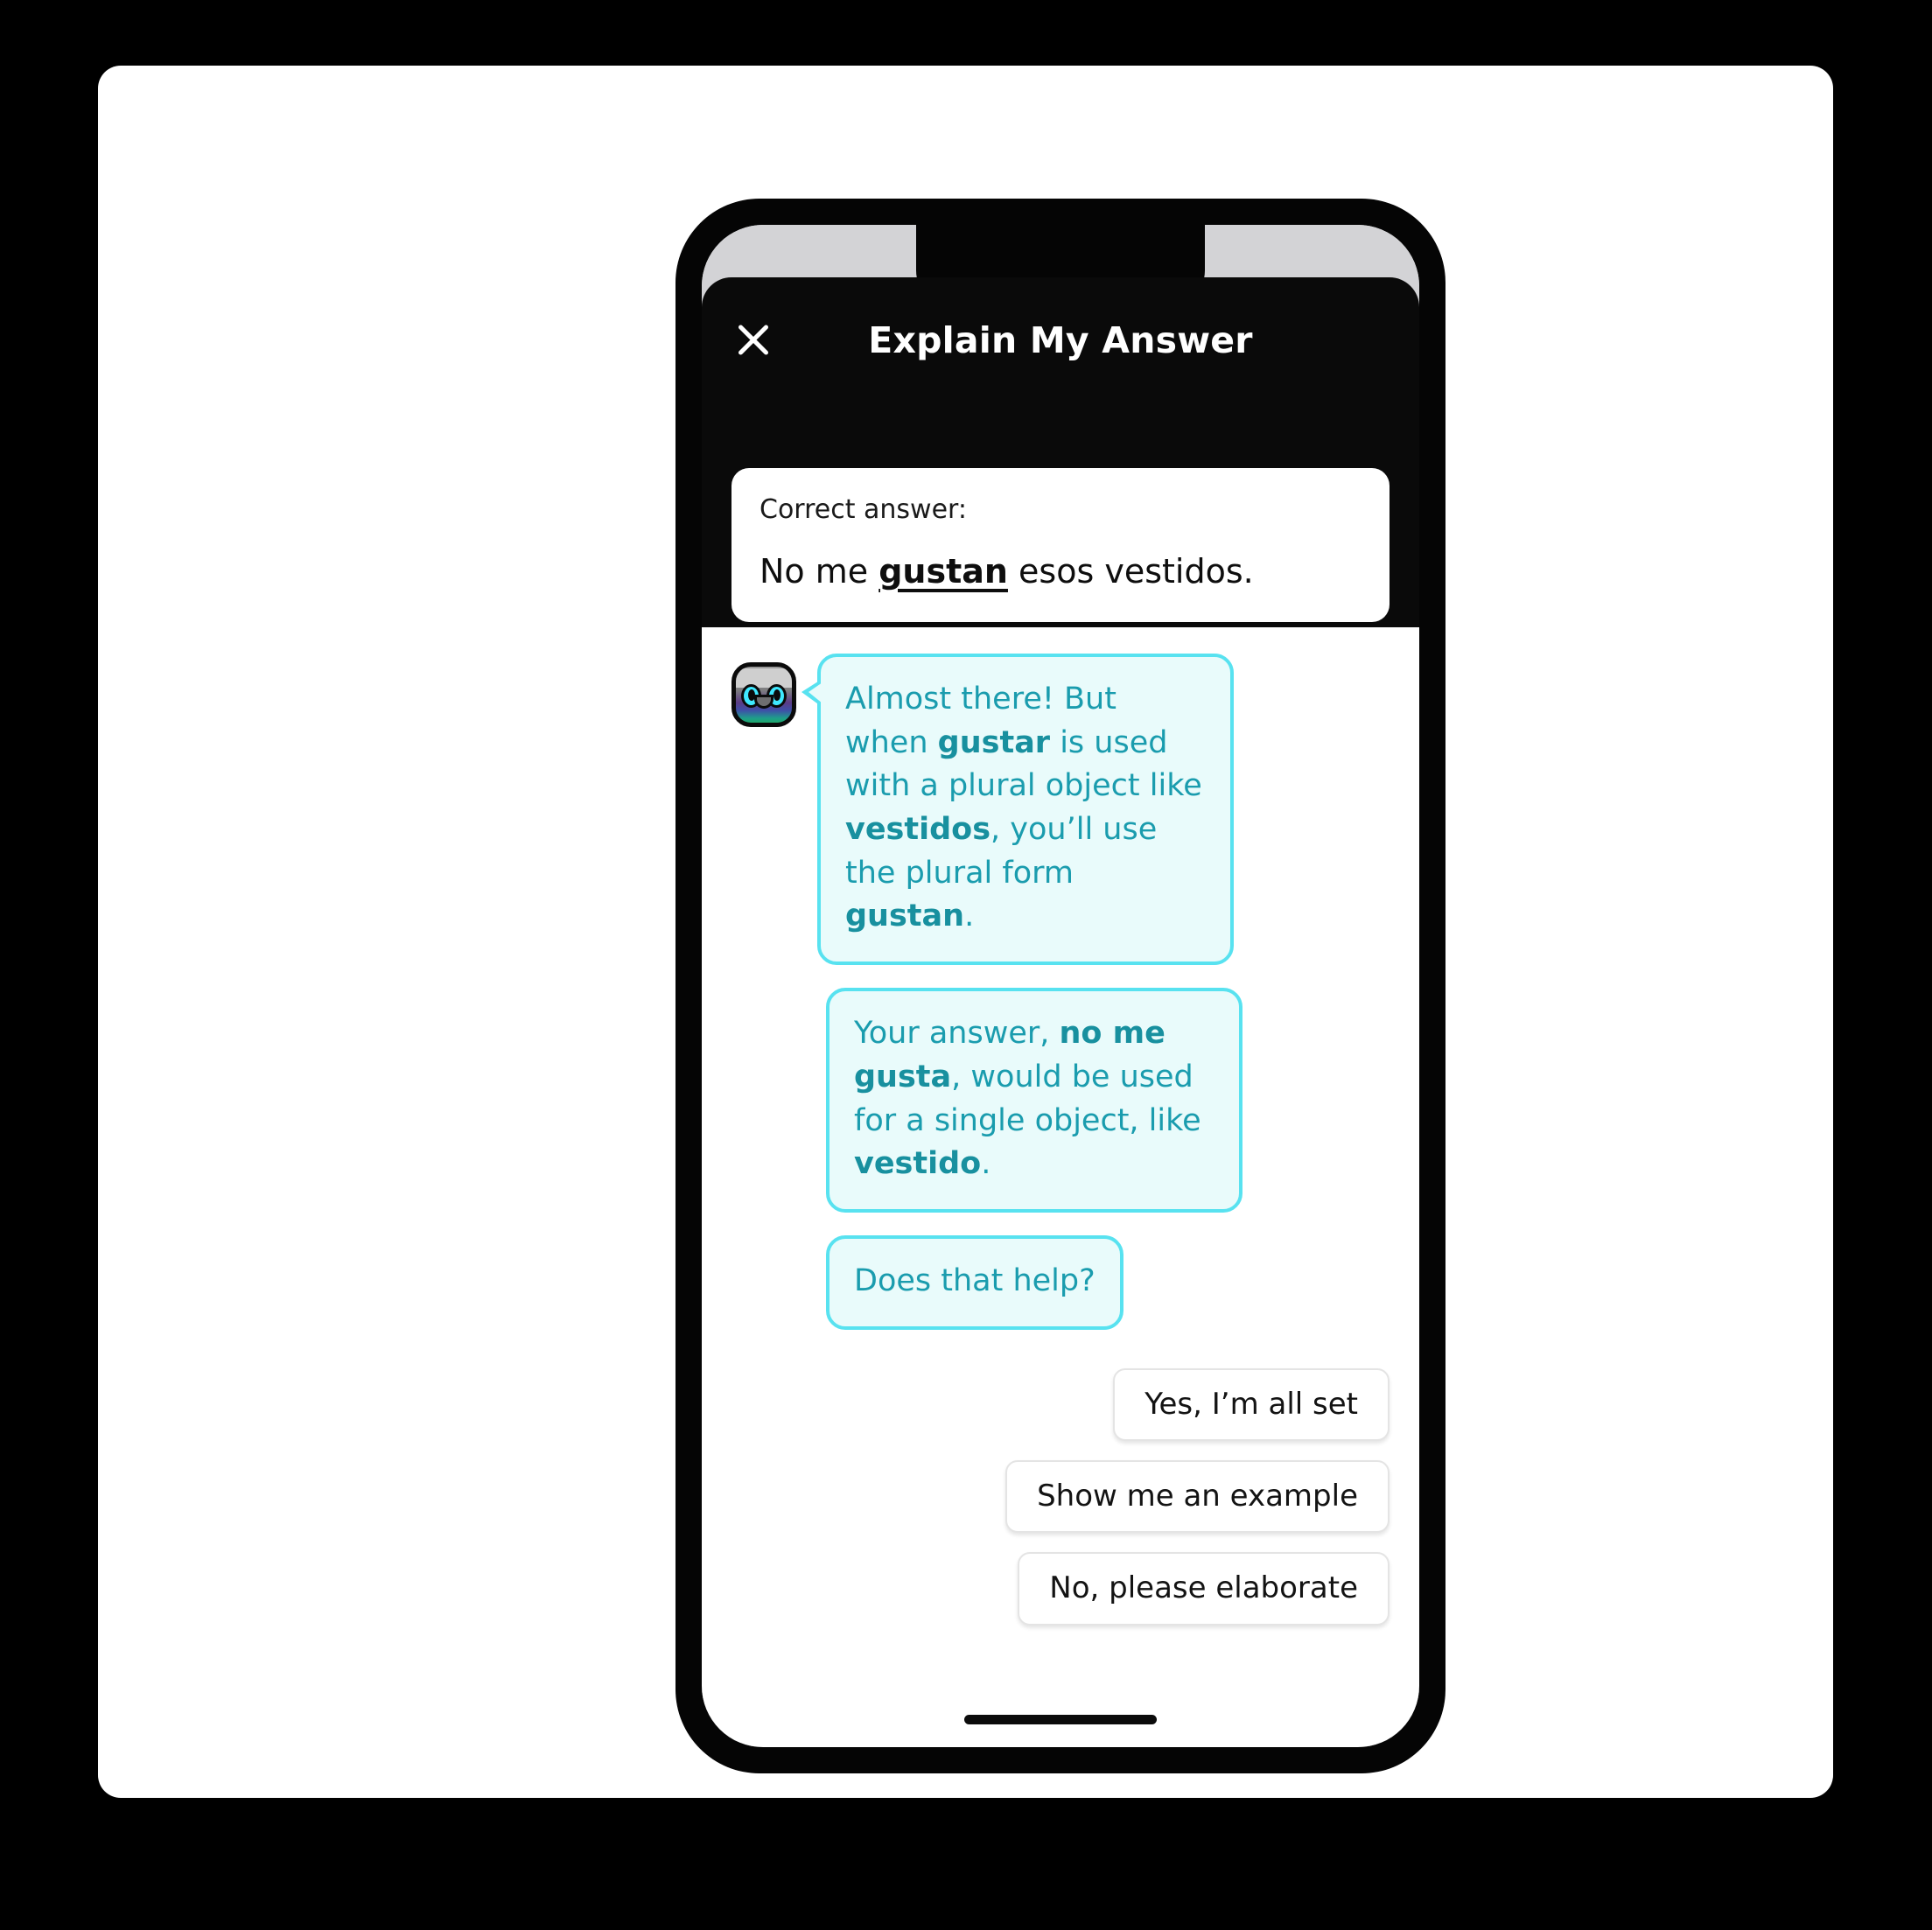 The image size is (1932, 1930). What do you see at coordinates (905, 916) in the screenshot?
I see `bubble-text-bold: gustan` at bounding box center [905, 916].